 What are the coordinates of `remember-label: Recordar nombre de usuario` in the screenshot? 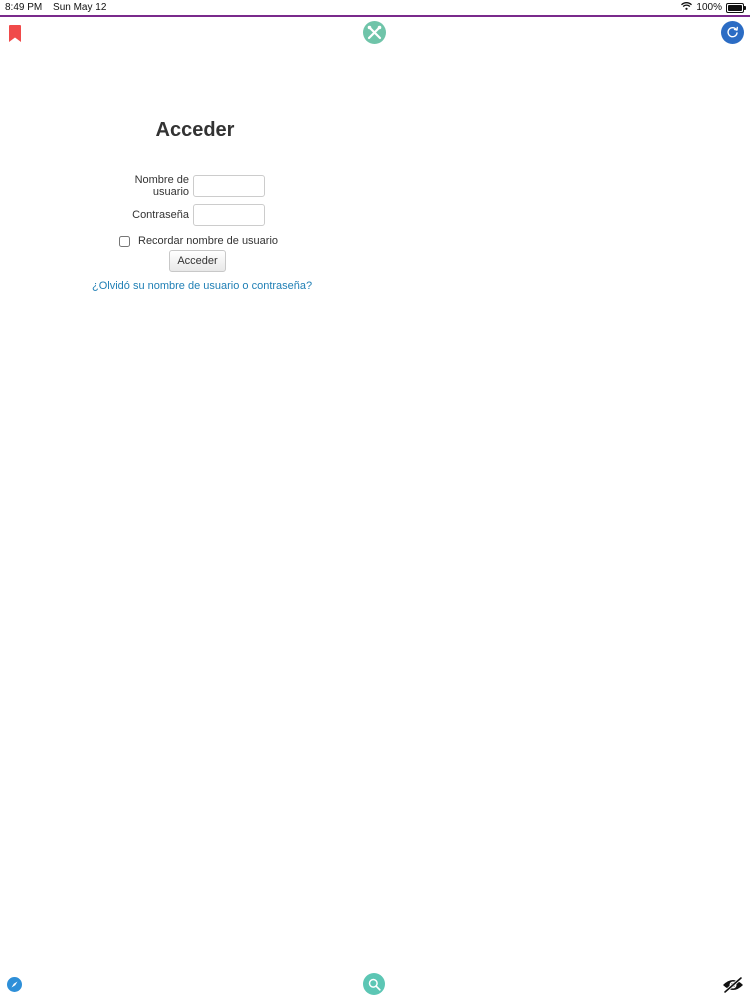 It's located at (208, 241).